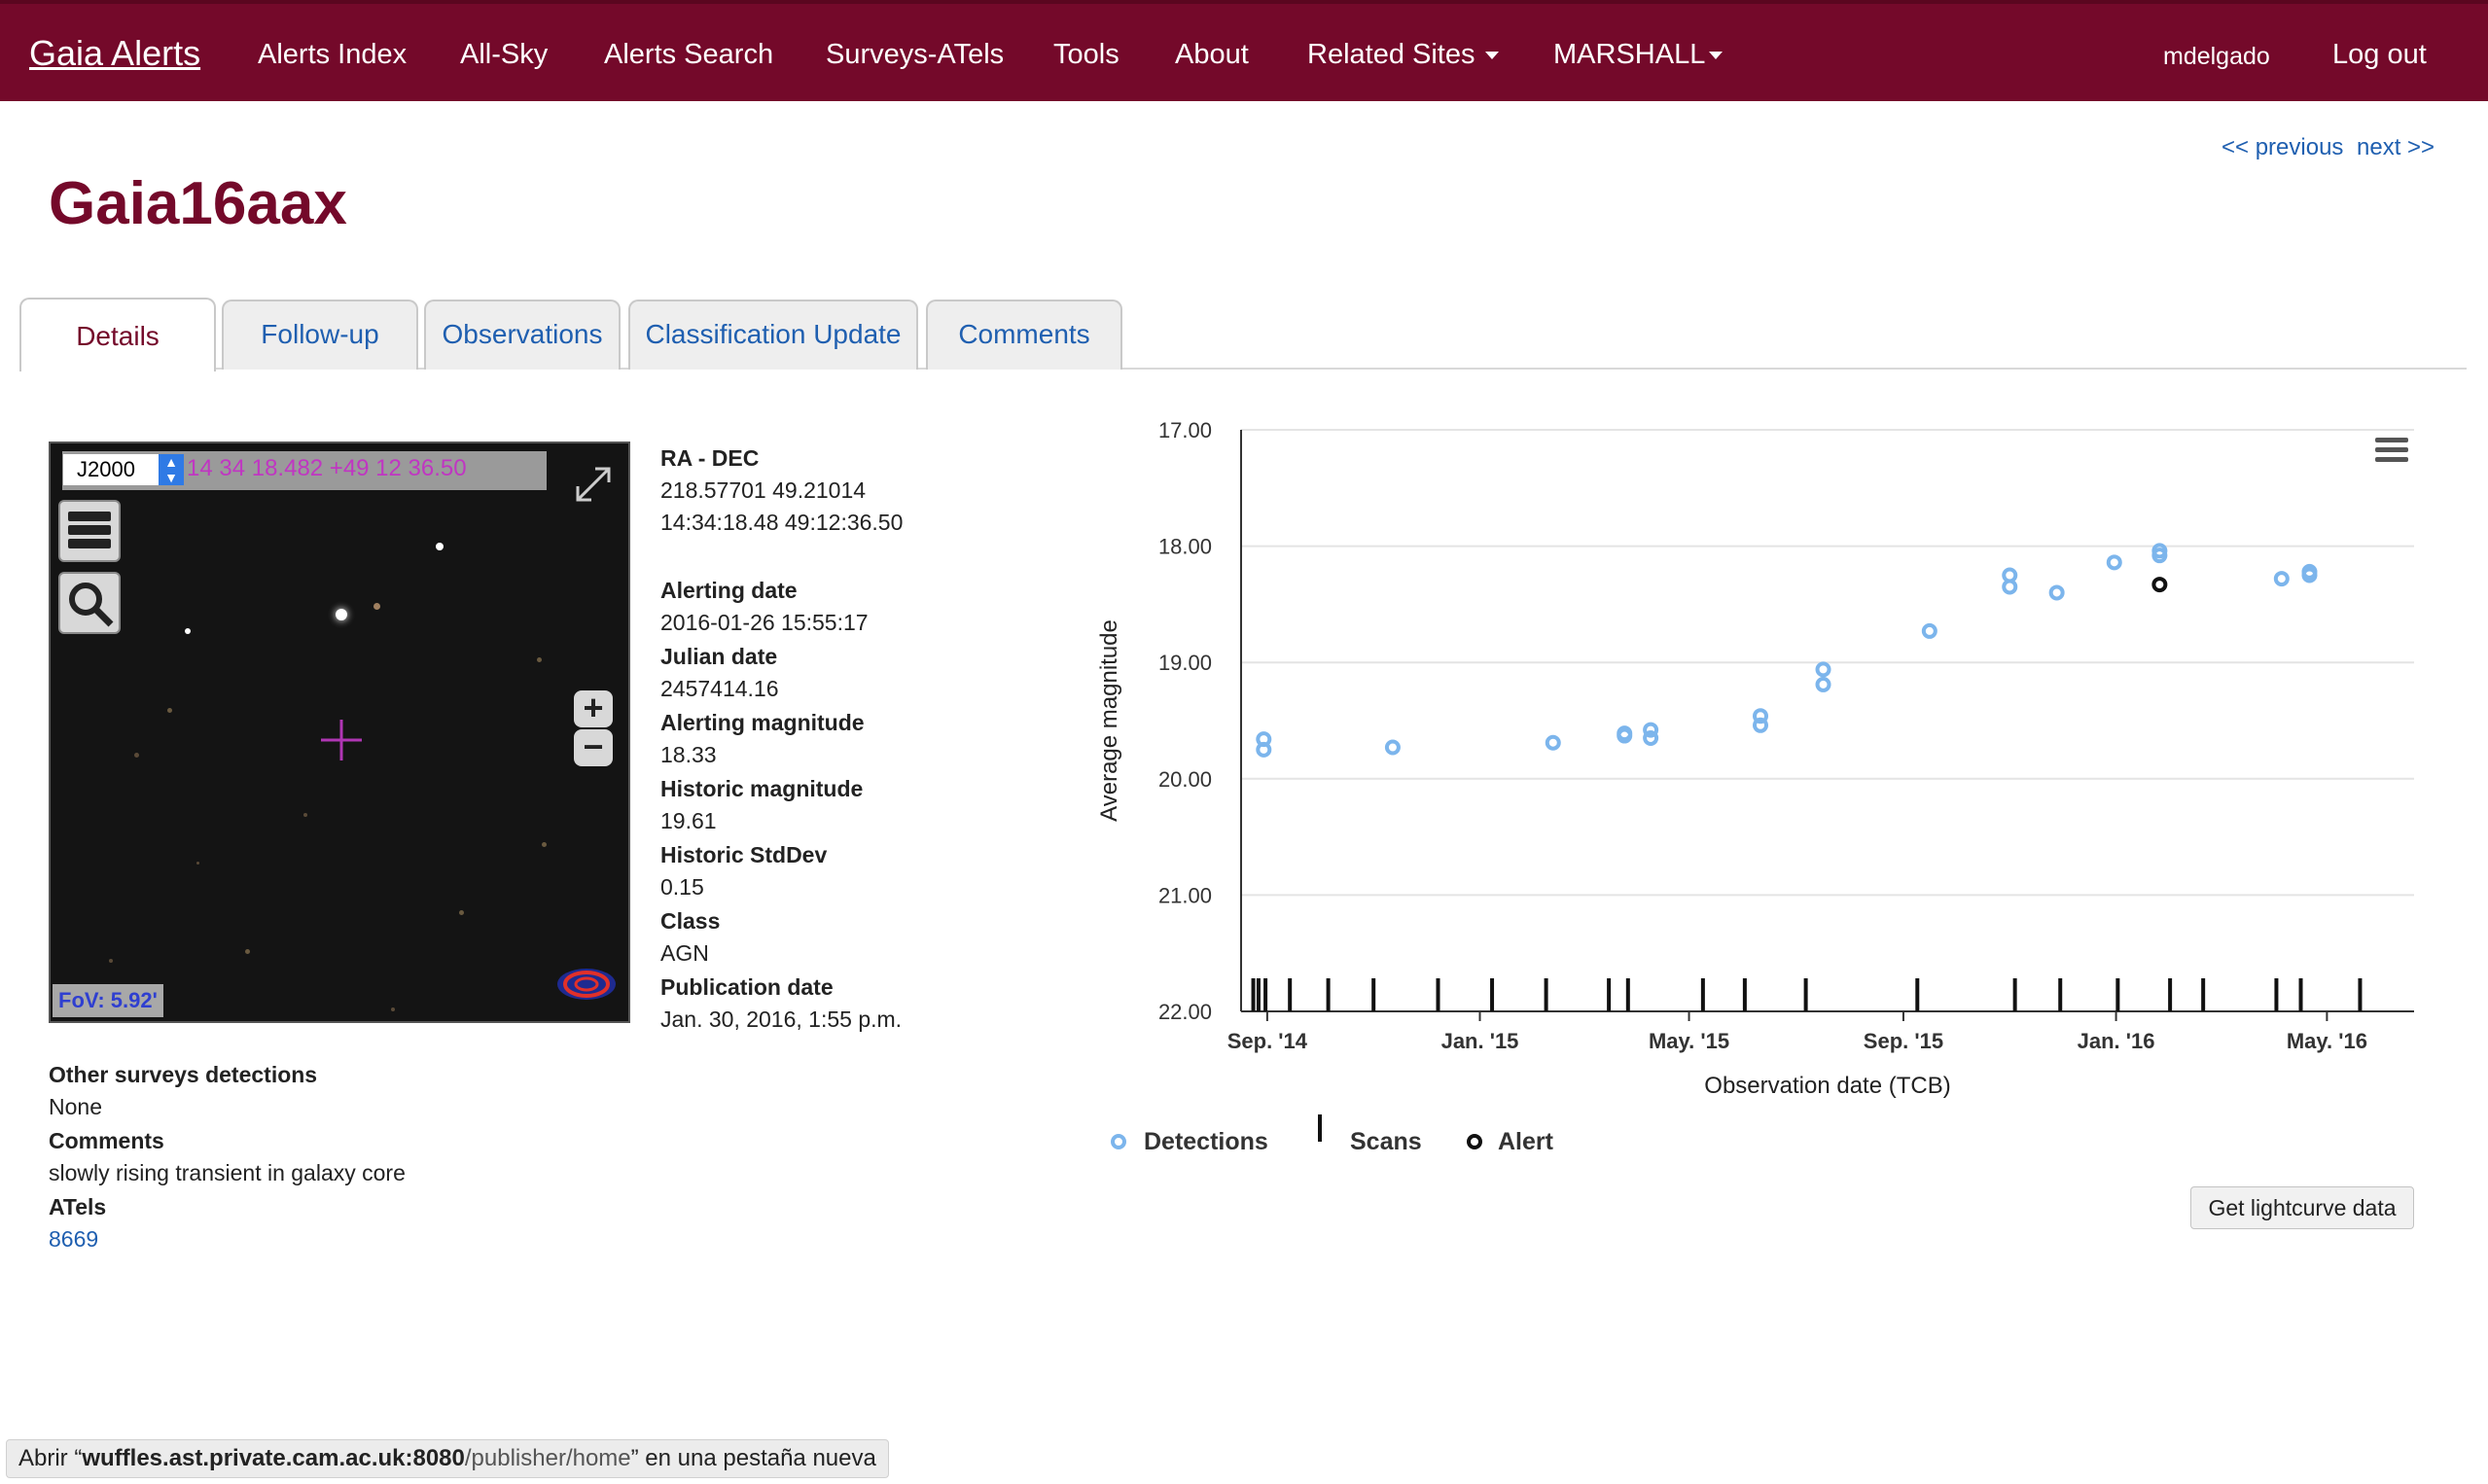 The width and height of the screenshot is (2488, 1484). I want to click on y-tick-label: 21.00, so click(1185, 895).